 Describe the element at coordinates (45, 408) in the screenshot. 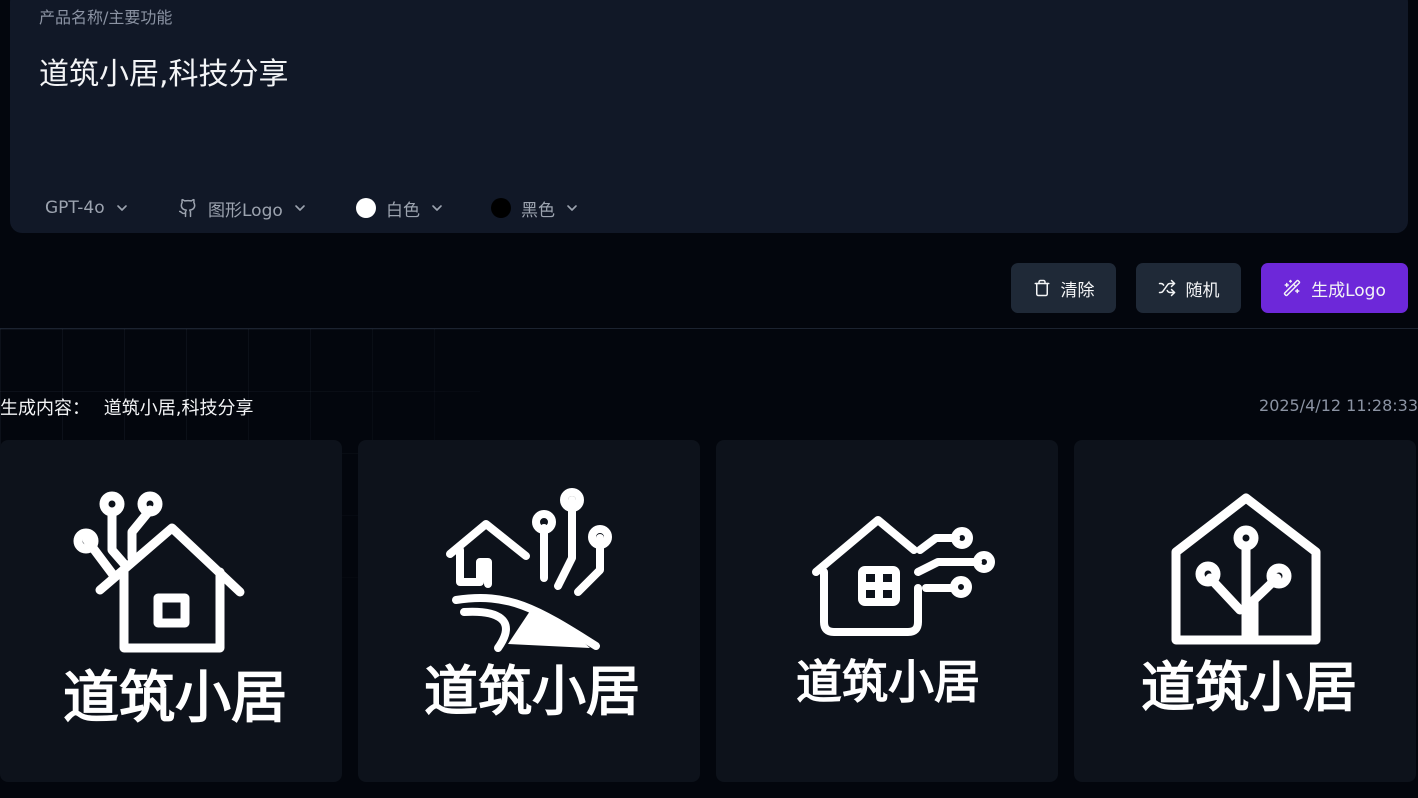

I see `result-label: 生成内容：` at that location.